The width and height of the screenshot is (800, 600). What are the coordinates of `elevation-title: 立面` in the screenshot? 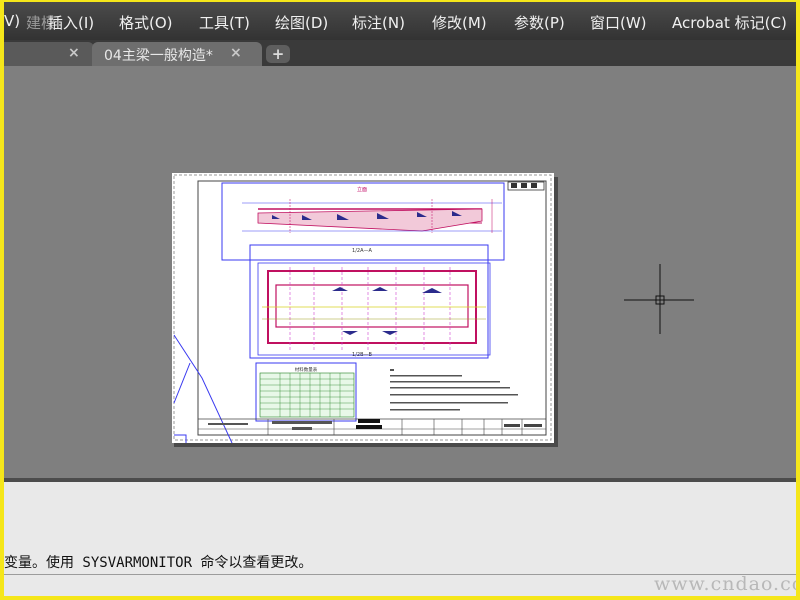 It's located at (362, 189).